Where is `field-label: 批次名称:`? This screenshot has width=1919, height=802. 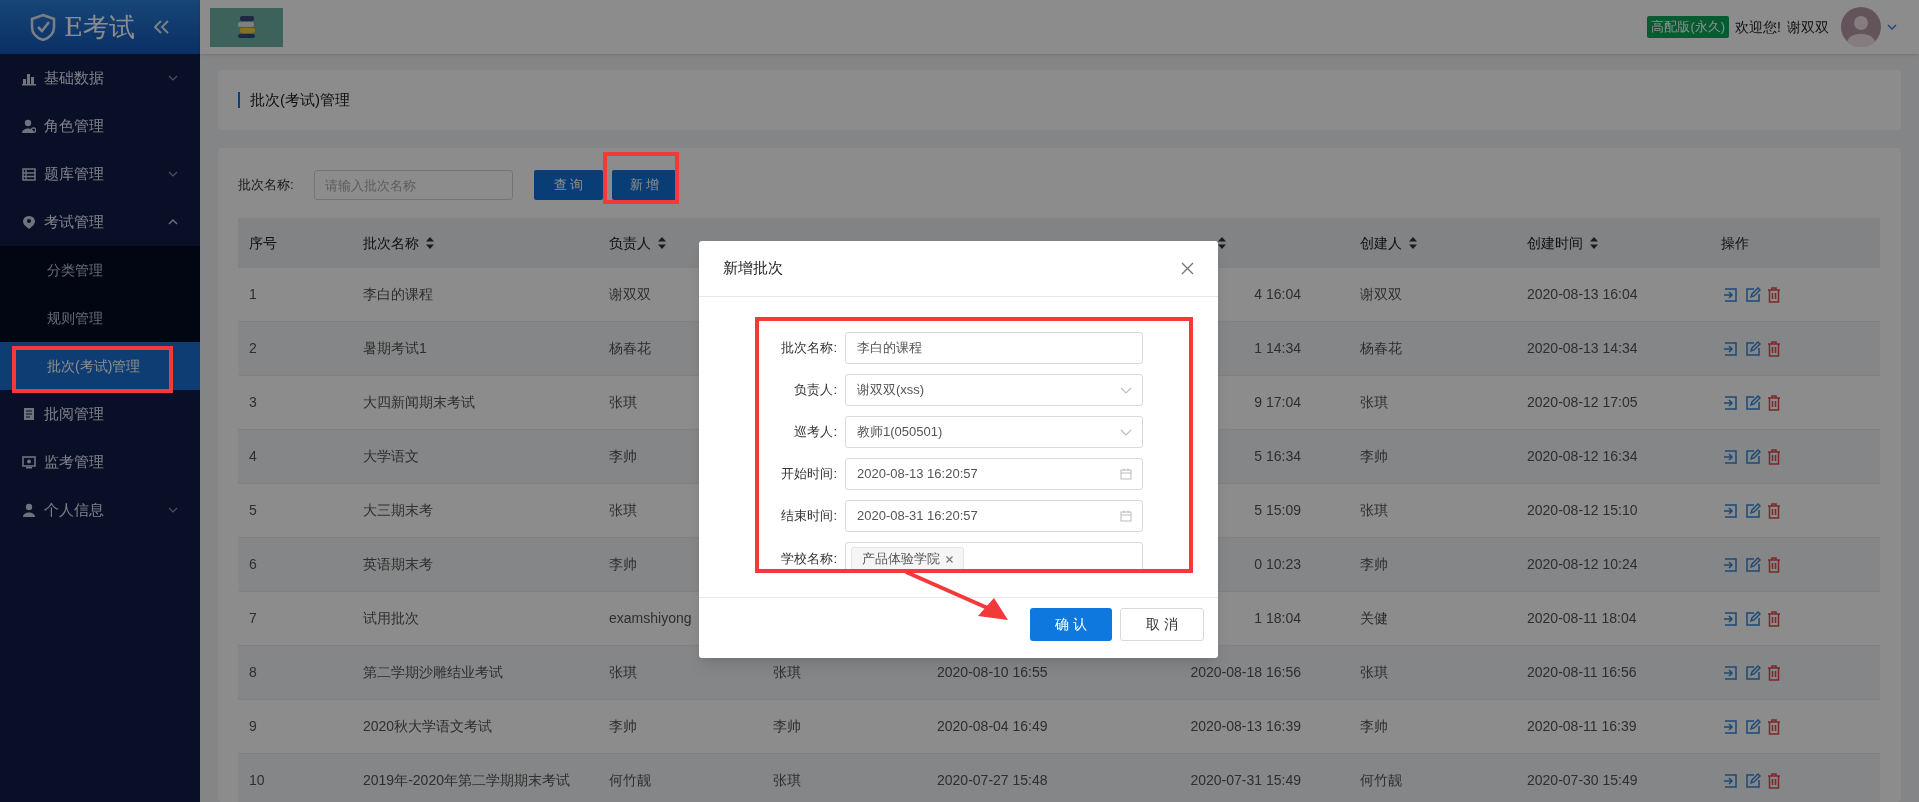 field-label: 批次名称: is located at coordinates (808, 348).